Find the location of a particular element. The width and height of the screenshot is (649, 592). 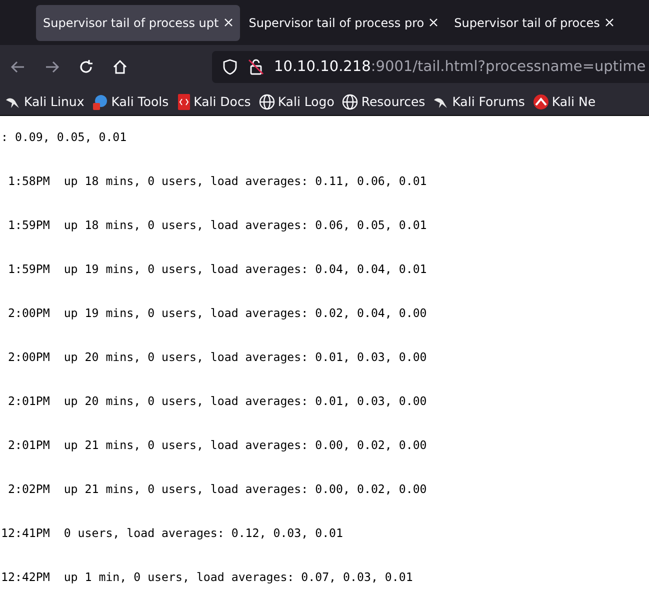

log-line: 2:00PM up 20 mins, 0 users, load averages: 0.01, 0.03, 0.00 is located at coordinates (216, 357).